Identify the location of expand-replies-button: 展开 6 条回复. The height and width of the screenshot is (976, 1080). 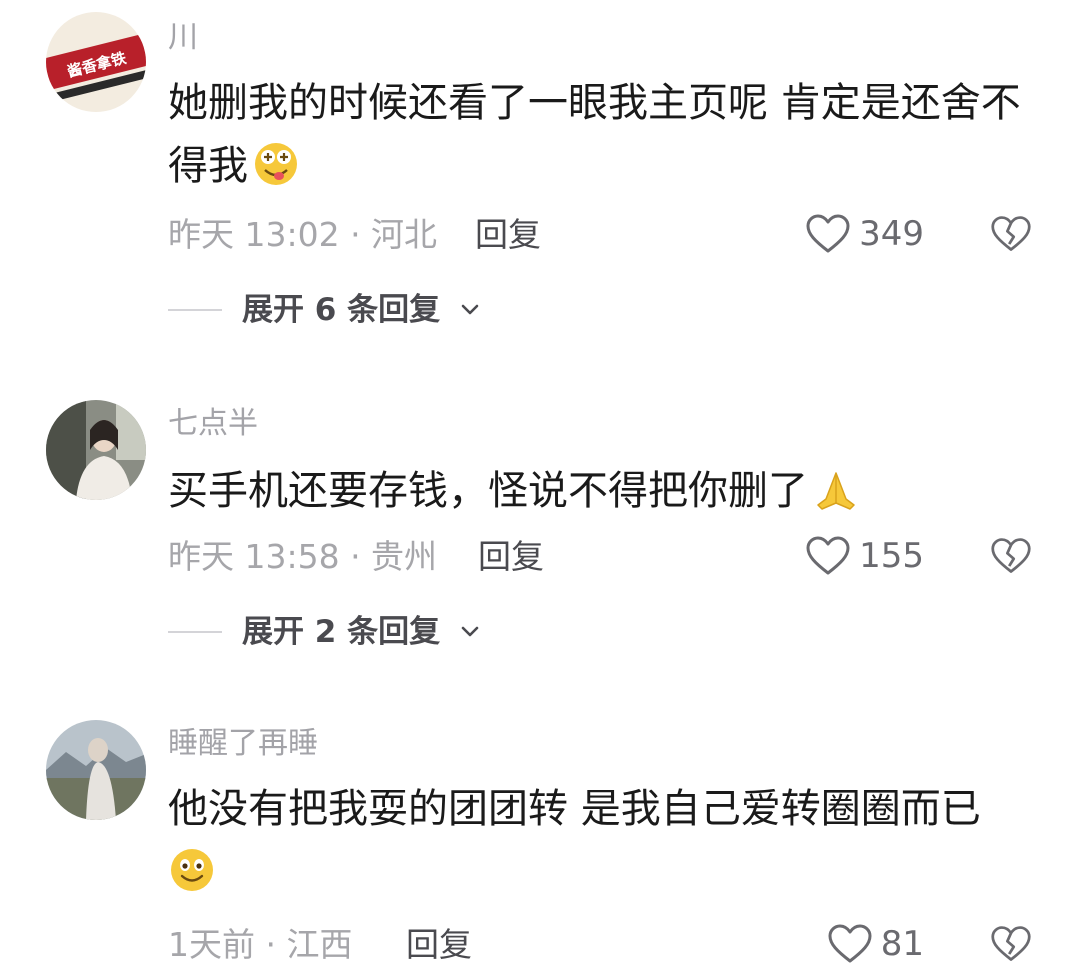
(324, 310).